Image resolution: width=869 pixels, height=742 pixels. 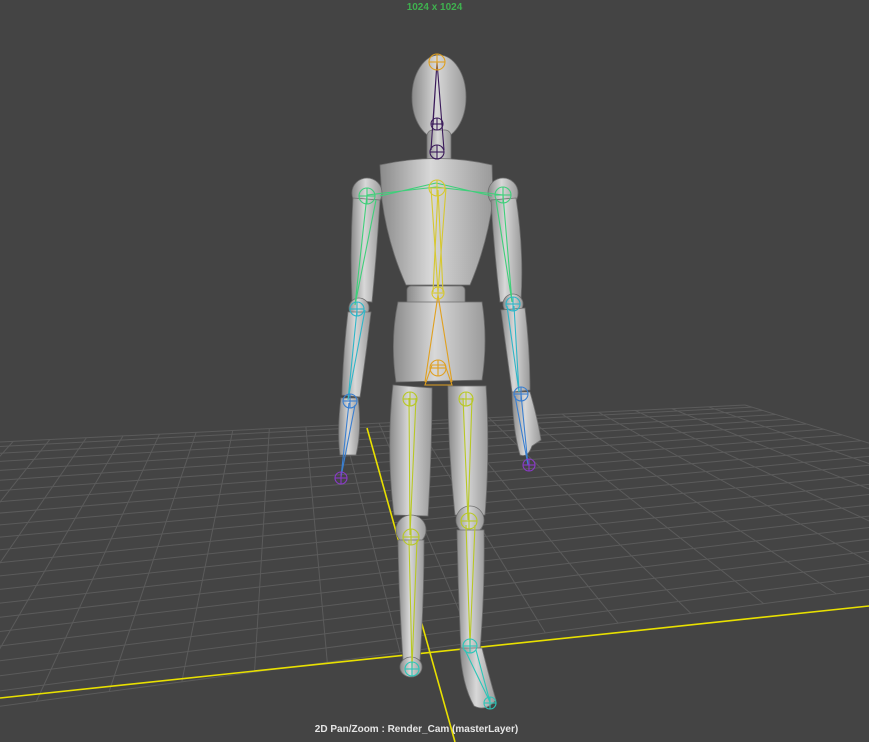 I want to click on joint-wrist-right-icon, so click(x=350, y=401).